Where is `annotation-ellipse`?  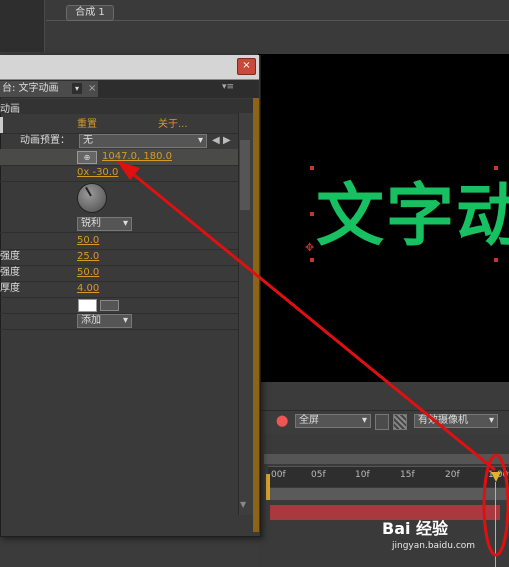 annotation-ellipse is located at coordinates (495, 505).